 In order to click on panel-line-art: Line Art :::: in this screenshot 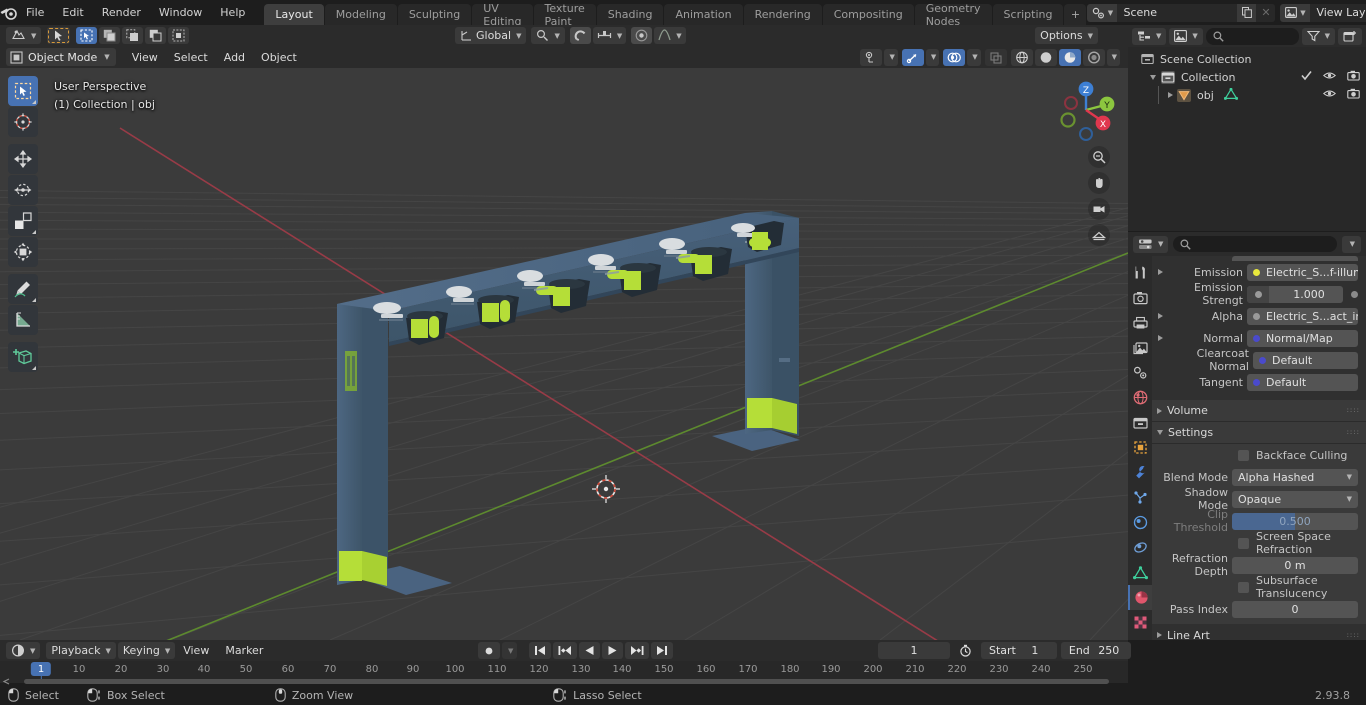, I will do `click(1259, 632)`.